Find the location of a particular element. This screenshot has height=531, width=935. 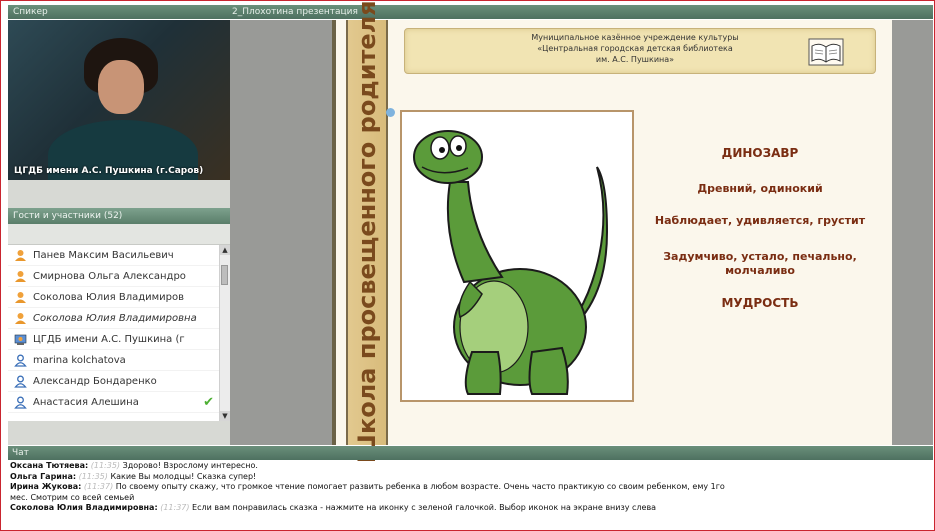

scroll-down-arrow-icon: ▼ is located at coordinates (225, 416).